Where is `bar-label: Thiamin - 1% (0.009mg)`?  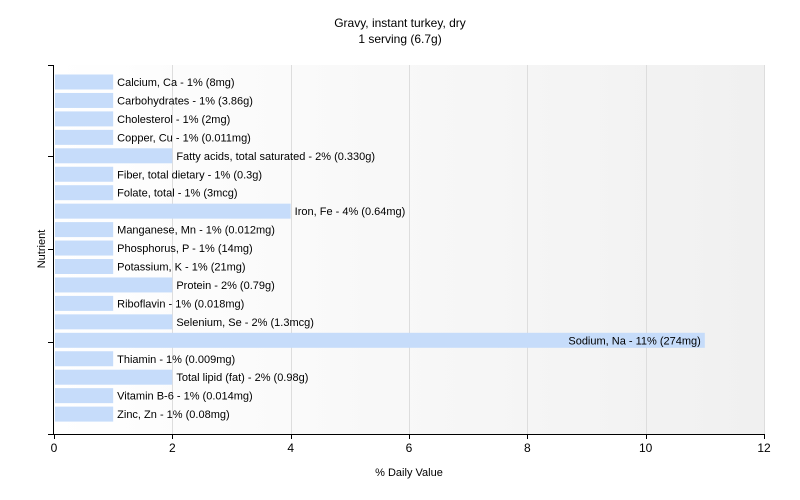 bar-label: Thiamin - 1% (0.009mg) is located at coordinates (176, 360).